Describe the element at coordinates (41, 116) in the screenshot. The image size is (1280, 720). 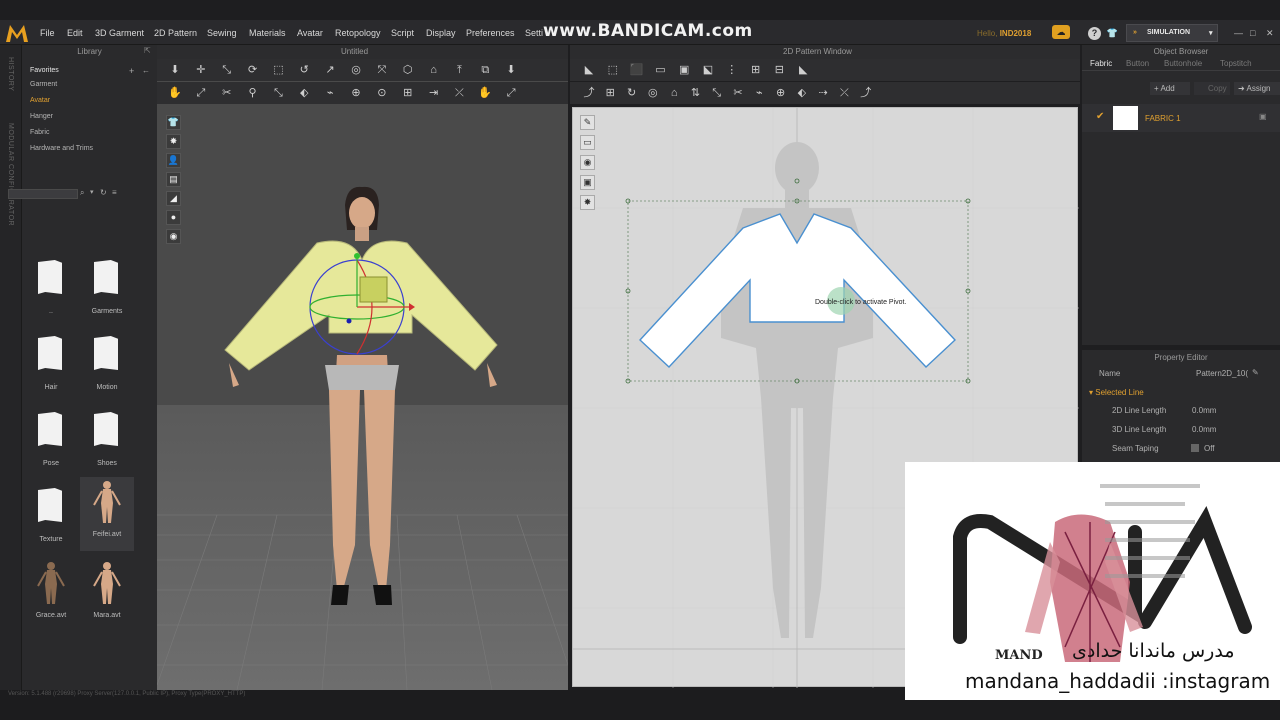
I see `library-link-hanger: Hanger` at that location.